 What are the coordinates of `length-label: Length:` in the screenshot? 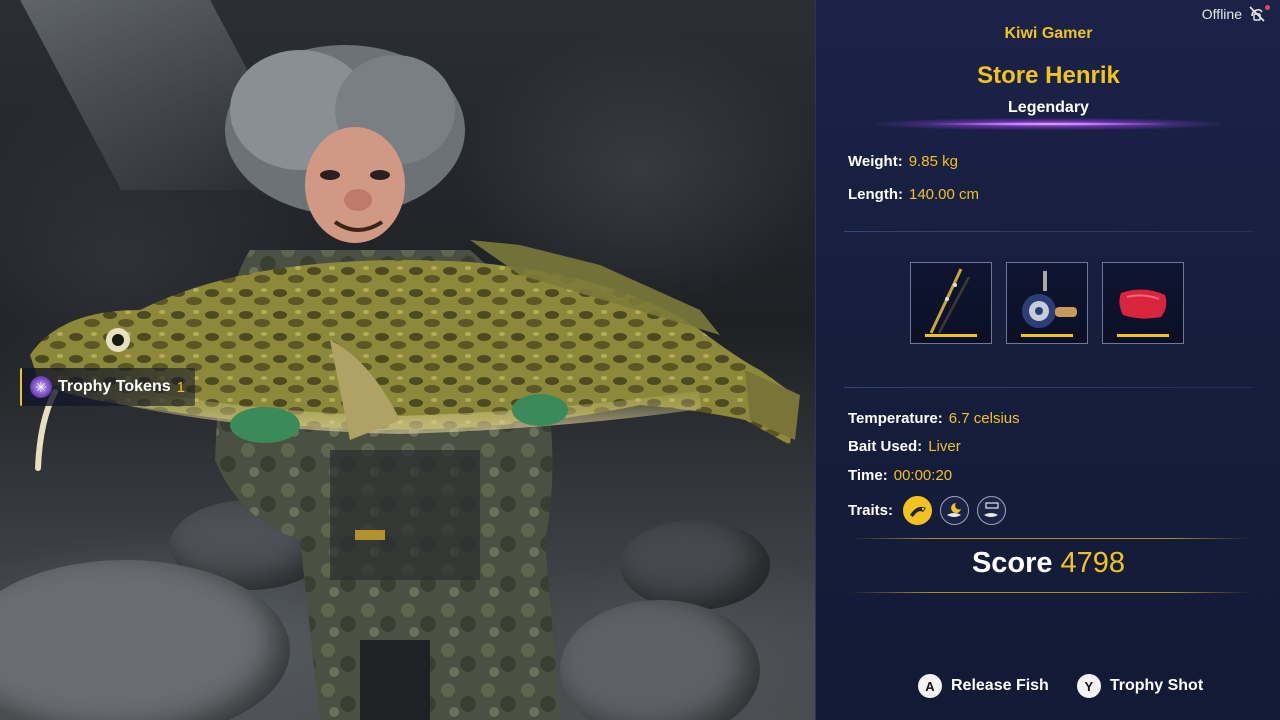 It's located at (875, 194).